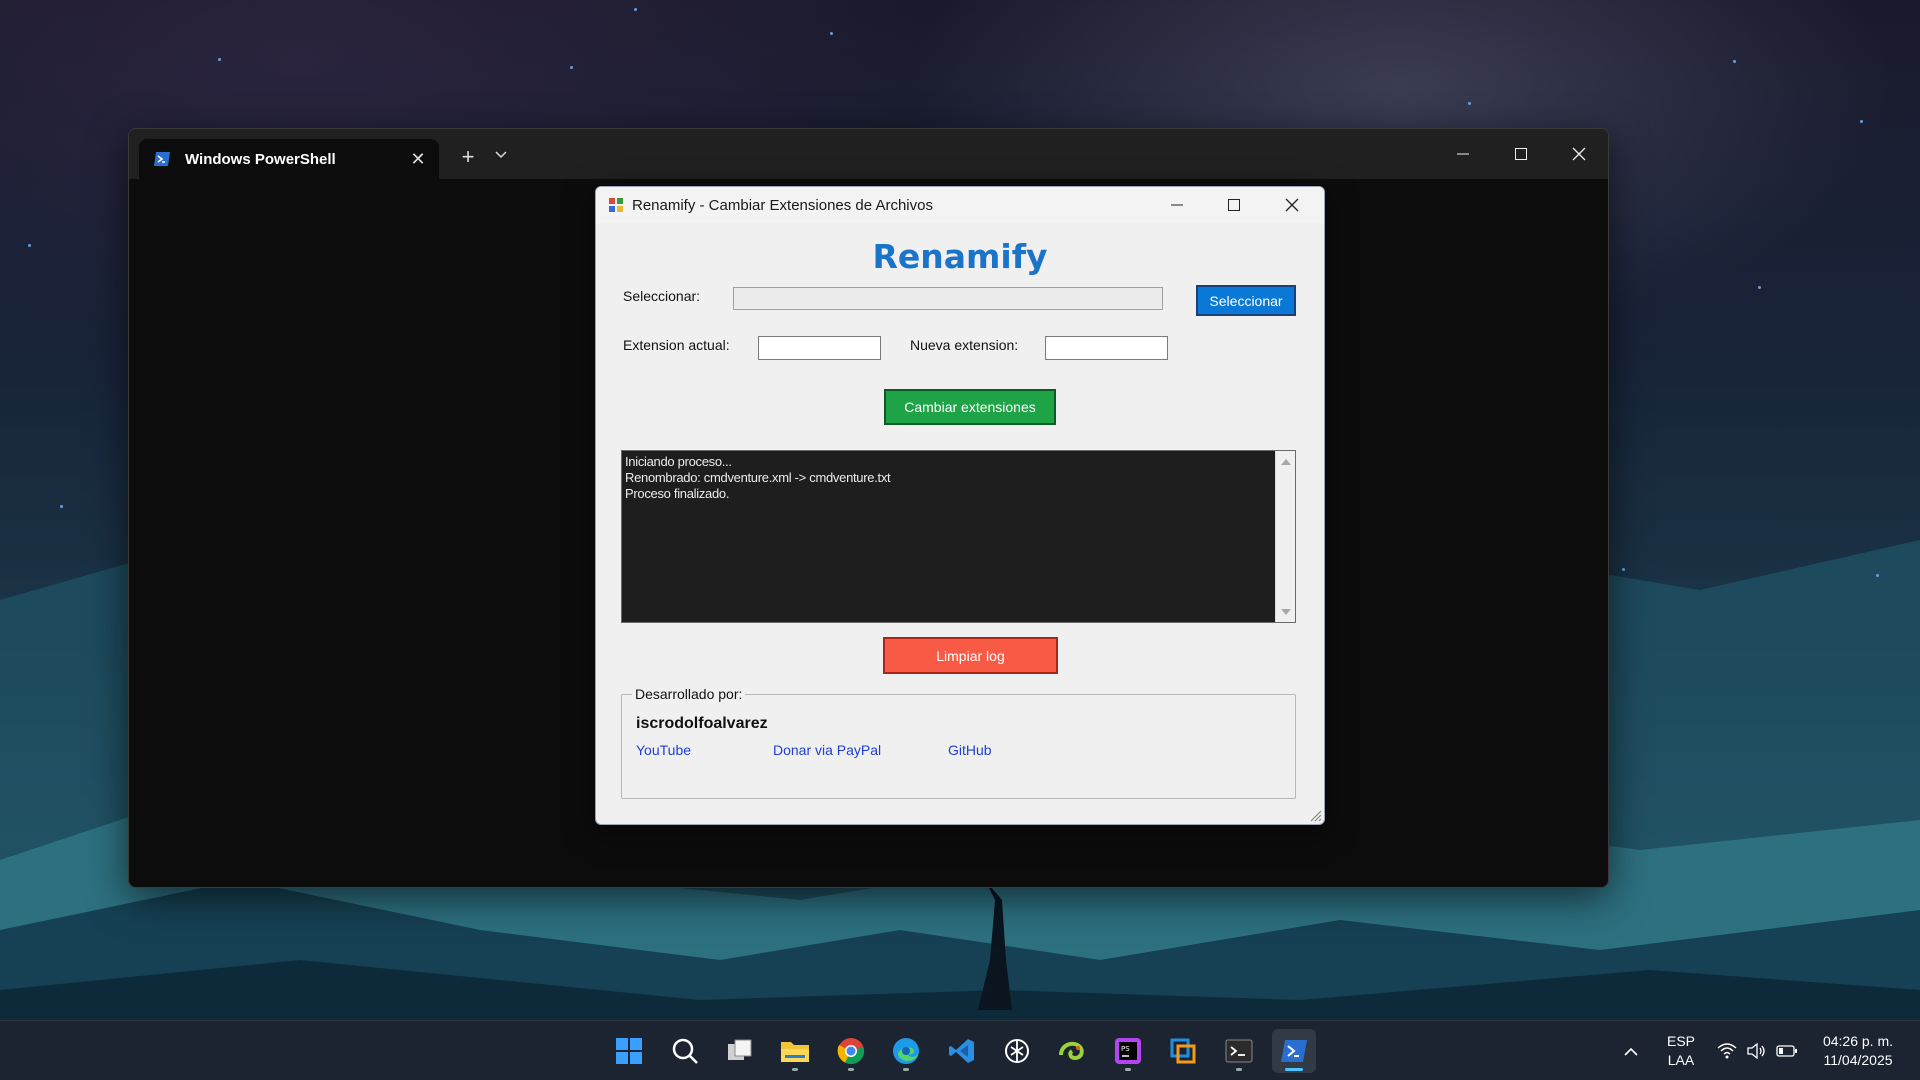 The width and height of the screenshot is (1920, 1080). I want to click on phpstorm-icon: PS, so click(1128, 1051).